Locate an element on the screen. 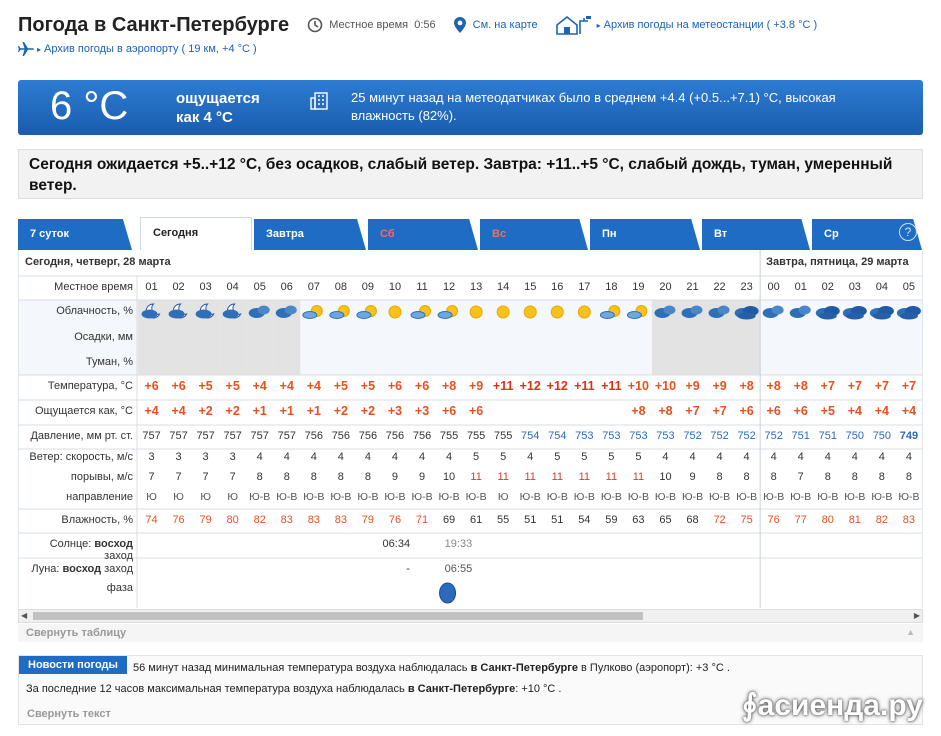  humidity-cell: 76 is located at coordinates (395, 520).